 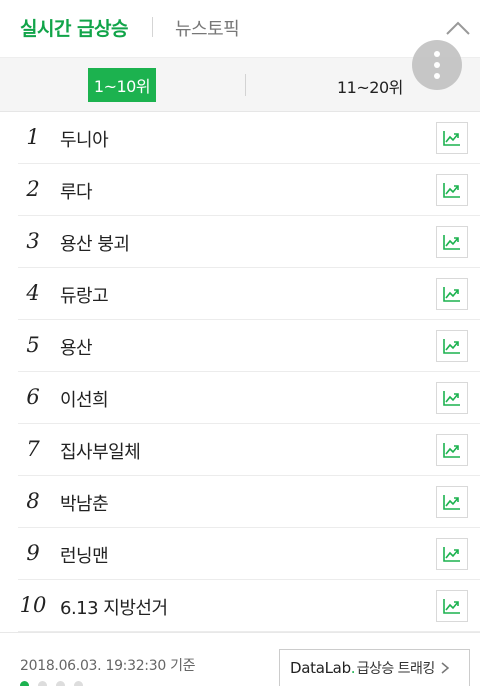 I want to click on chevron-up-icon, so click(x=458, y=28).